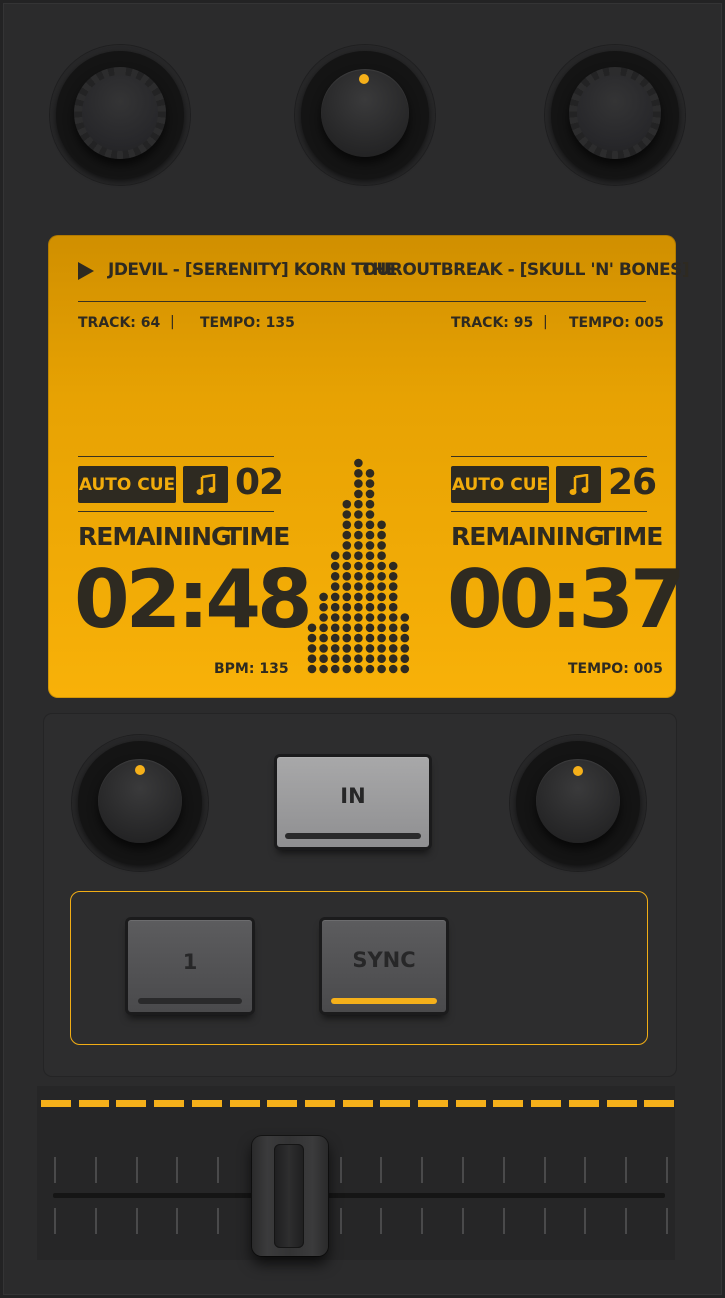 The width and height of the screenshot is (725, 1298). I want to click on top-knob-center, so click(365, 115).